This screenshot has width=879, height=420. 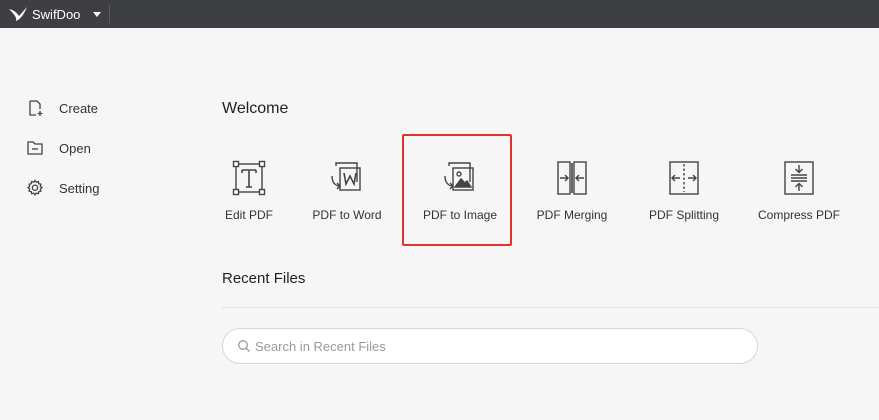 I want to click on text-edit-icon, so click(x=249, y=178).